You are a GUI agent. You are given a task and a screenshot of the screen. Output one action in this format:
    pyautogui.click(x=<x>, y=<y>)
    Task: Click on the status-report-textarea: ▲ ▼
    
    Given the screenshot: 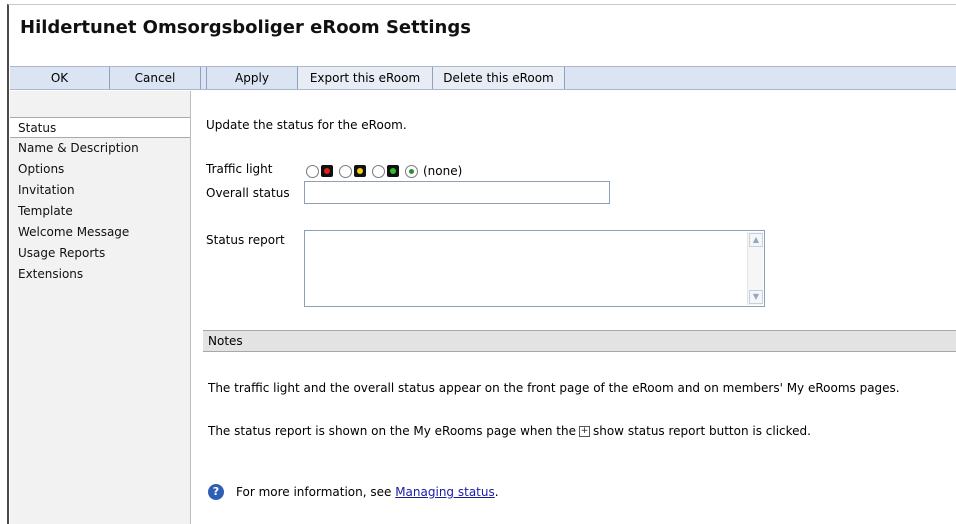 What is the action you would take?
    pyautogui.click(x=534, y=268)
    